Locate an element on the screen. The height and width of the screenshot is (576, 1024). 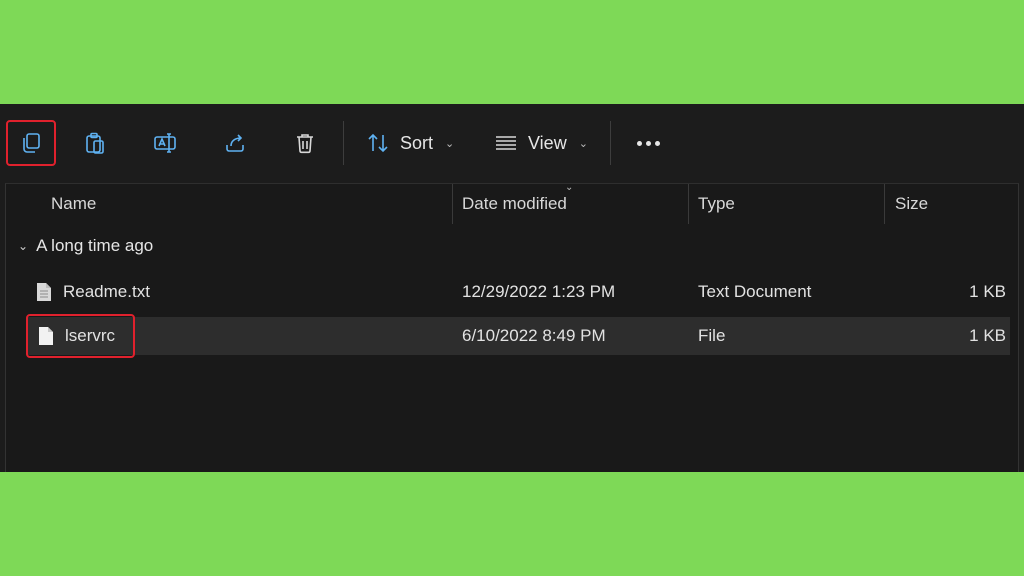
file-date: 6/10/2022 8:49 PM is located at coordinates (534, 335).